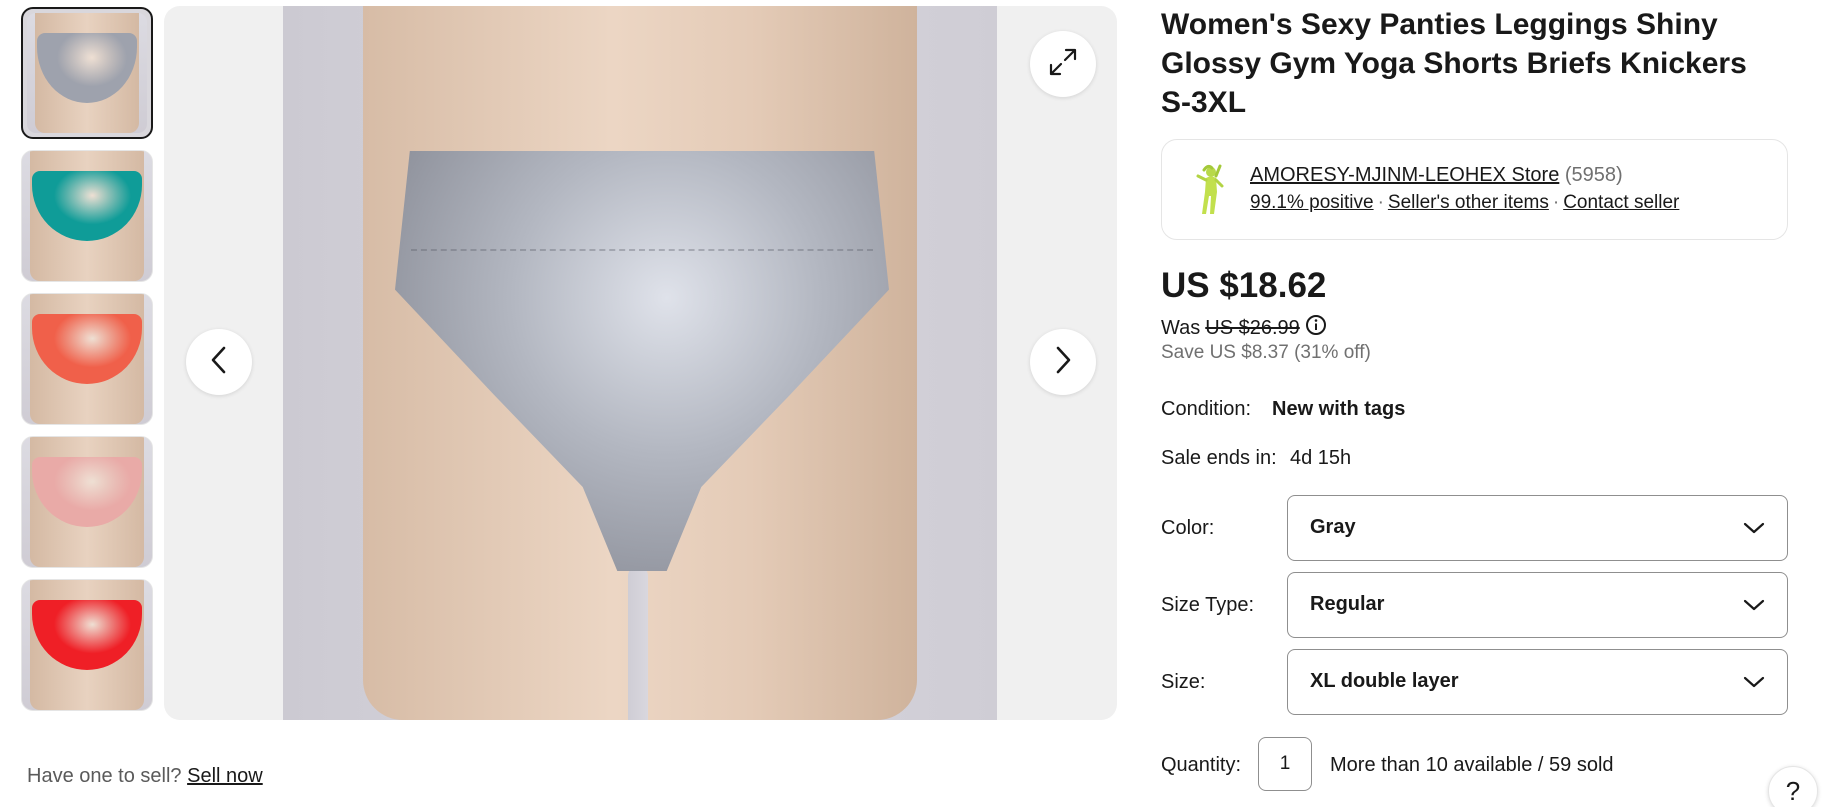  I want to click on seller-name-row: AMORESY-MJINM-LEOHEX Store (5958), so click(1436, 175).